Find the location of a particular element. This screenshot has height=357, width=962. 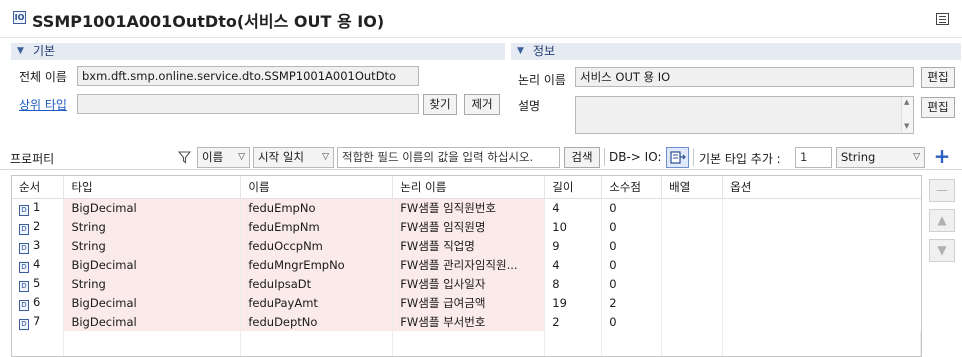

add-count-input: 1 is located at coordinates (813, 157).